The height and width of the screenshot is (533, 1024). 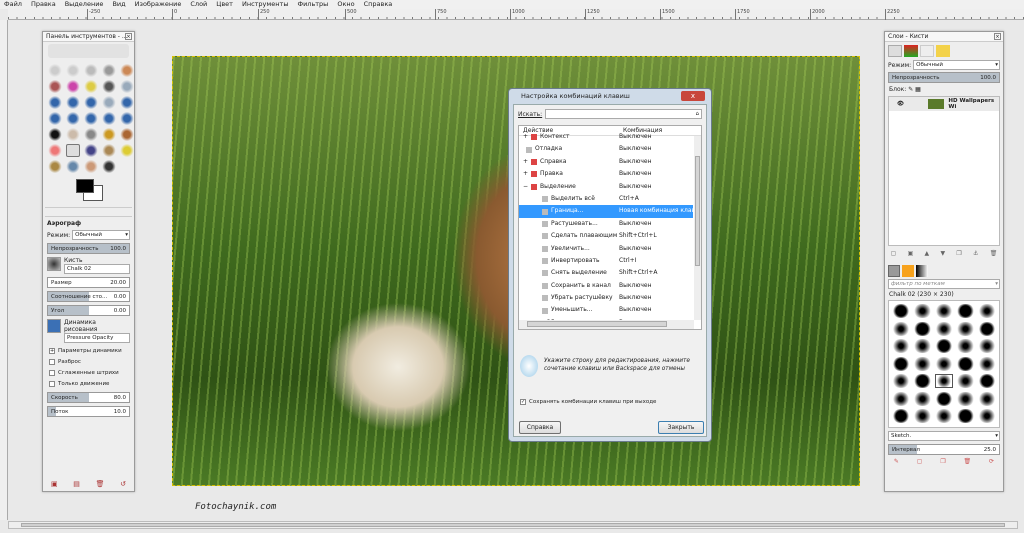 What do you see at coordinates (97, 269) in the screenshot?
I see `brush-field: Chalk 02` at bounding box center [97, 269].